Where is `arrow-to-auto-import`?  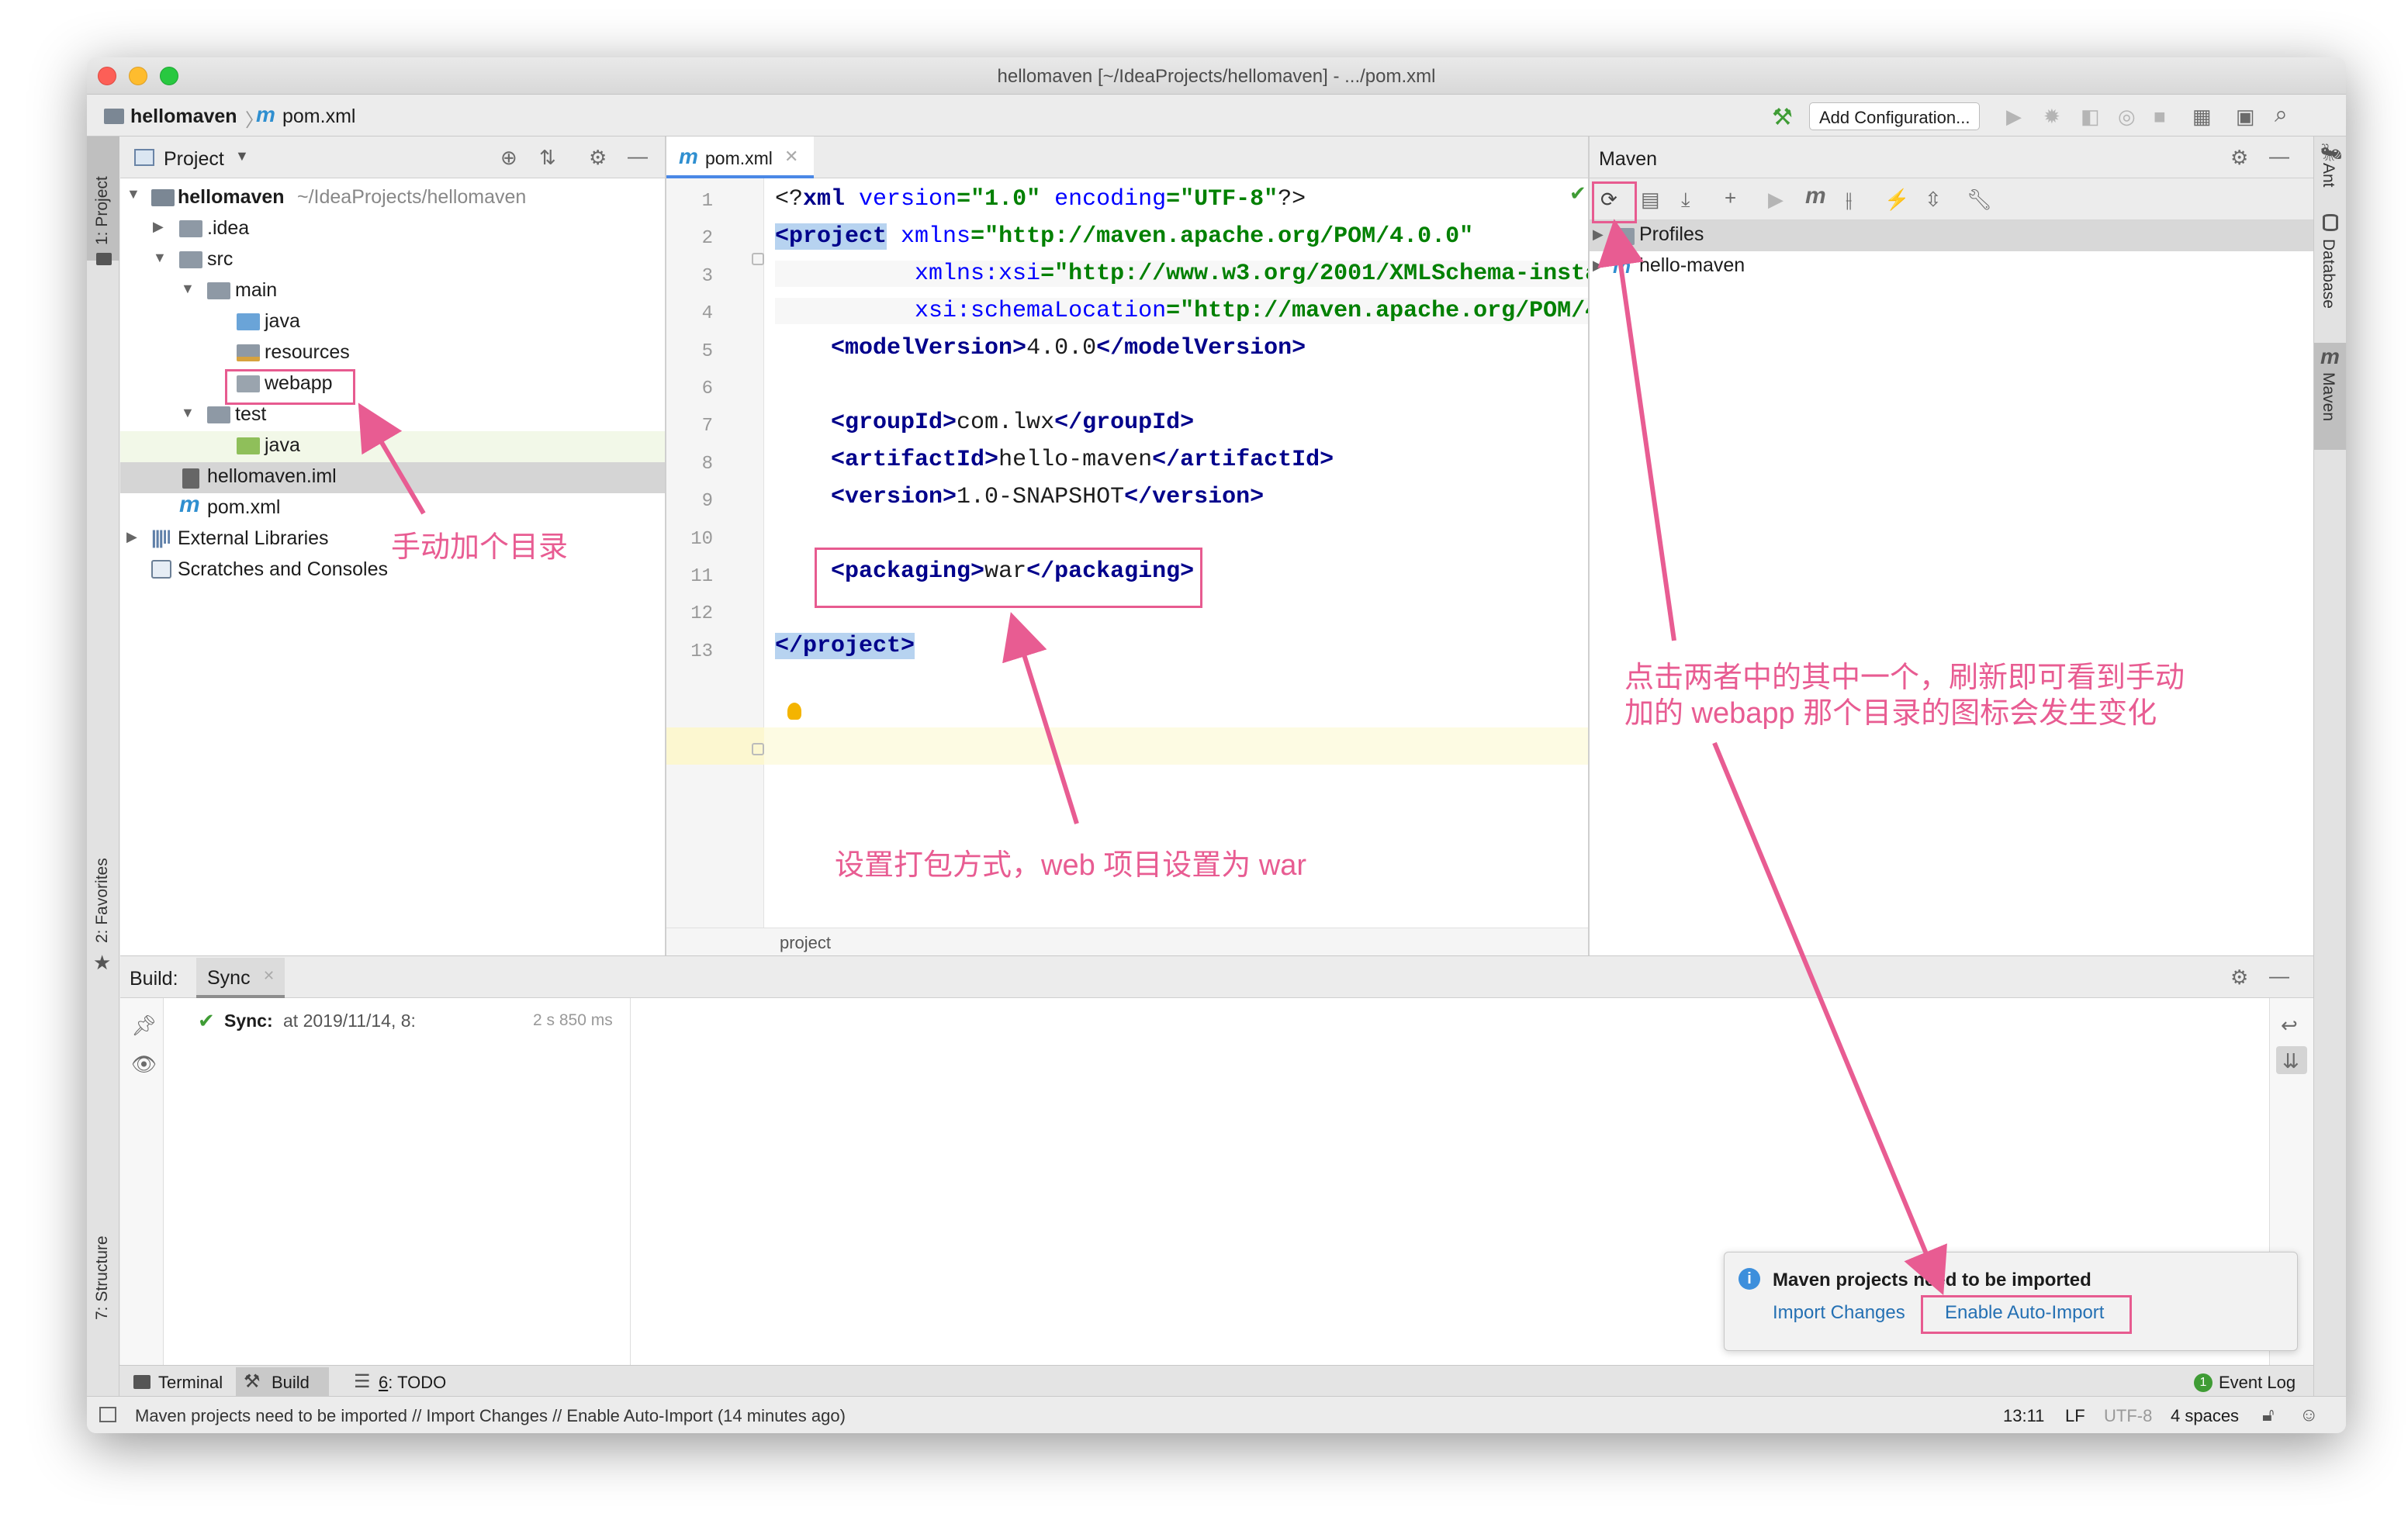
arrow-to-auto-import is located at coordinates (1829, 1018).